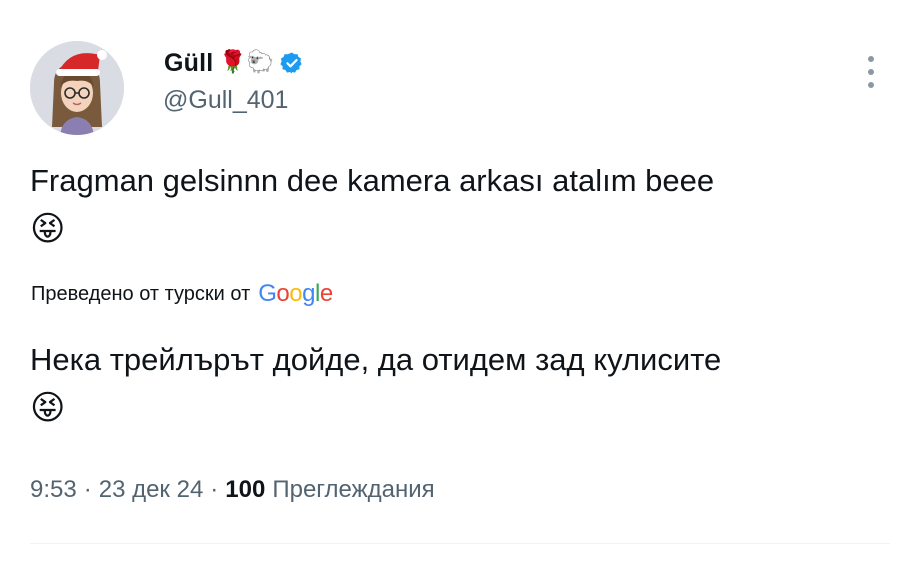 Image resolution: width=921 pixels, height=565 pixels. Describe the element at coordinates (48, 408) in the screenshot. I see `translated-emoji: 😝` at that location.